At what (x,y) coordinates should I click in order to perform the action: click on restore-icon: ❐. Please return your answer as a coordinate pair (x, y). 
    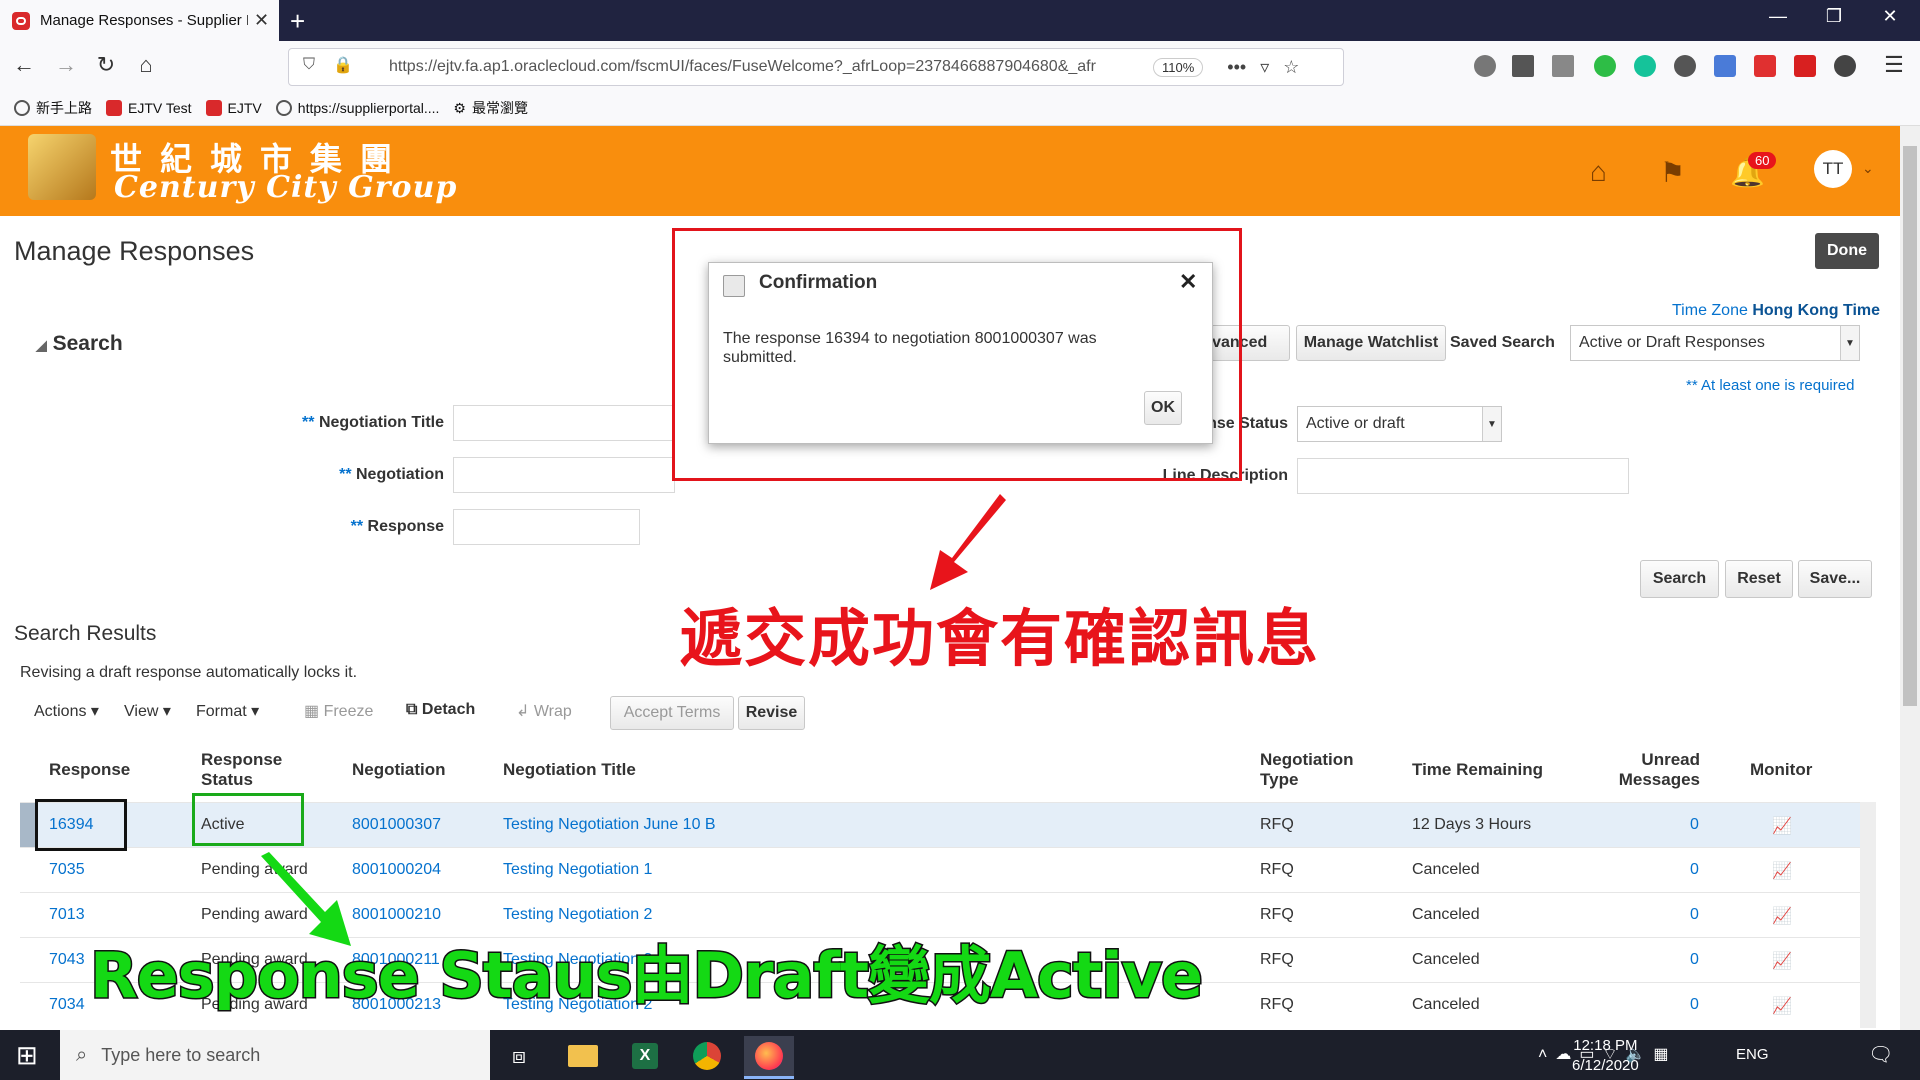
    Looking at the image, I should click on (1834, 16).